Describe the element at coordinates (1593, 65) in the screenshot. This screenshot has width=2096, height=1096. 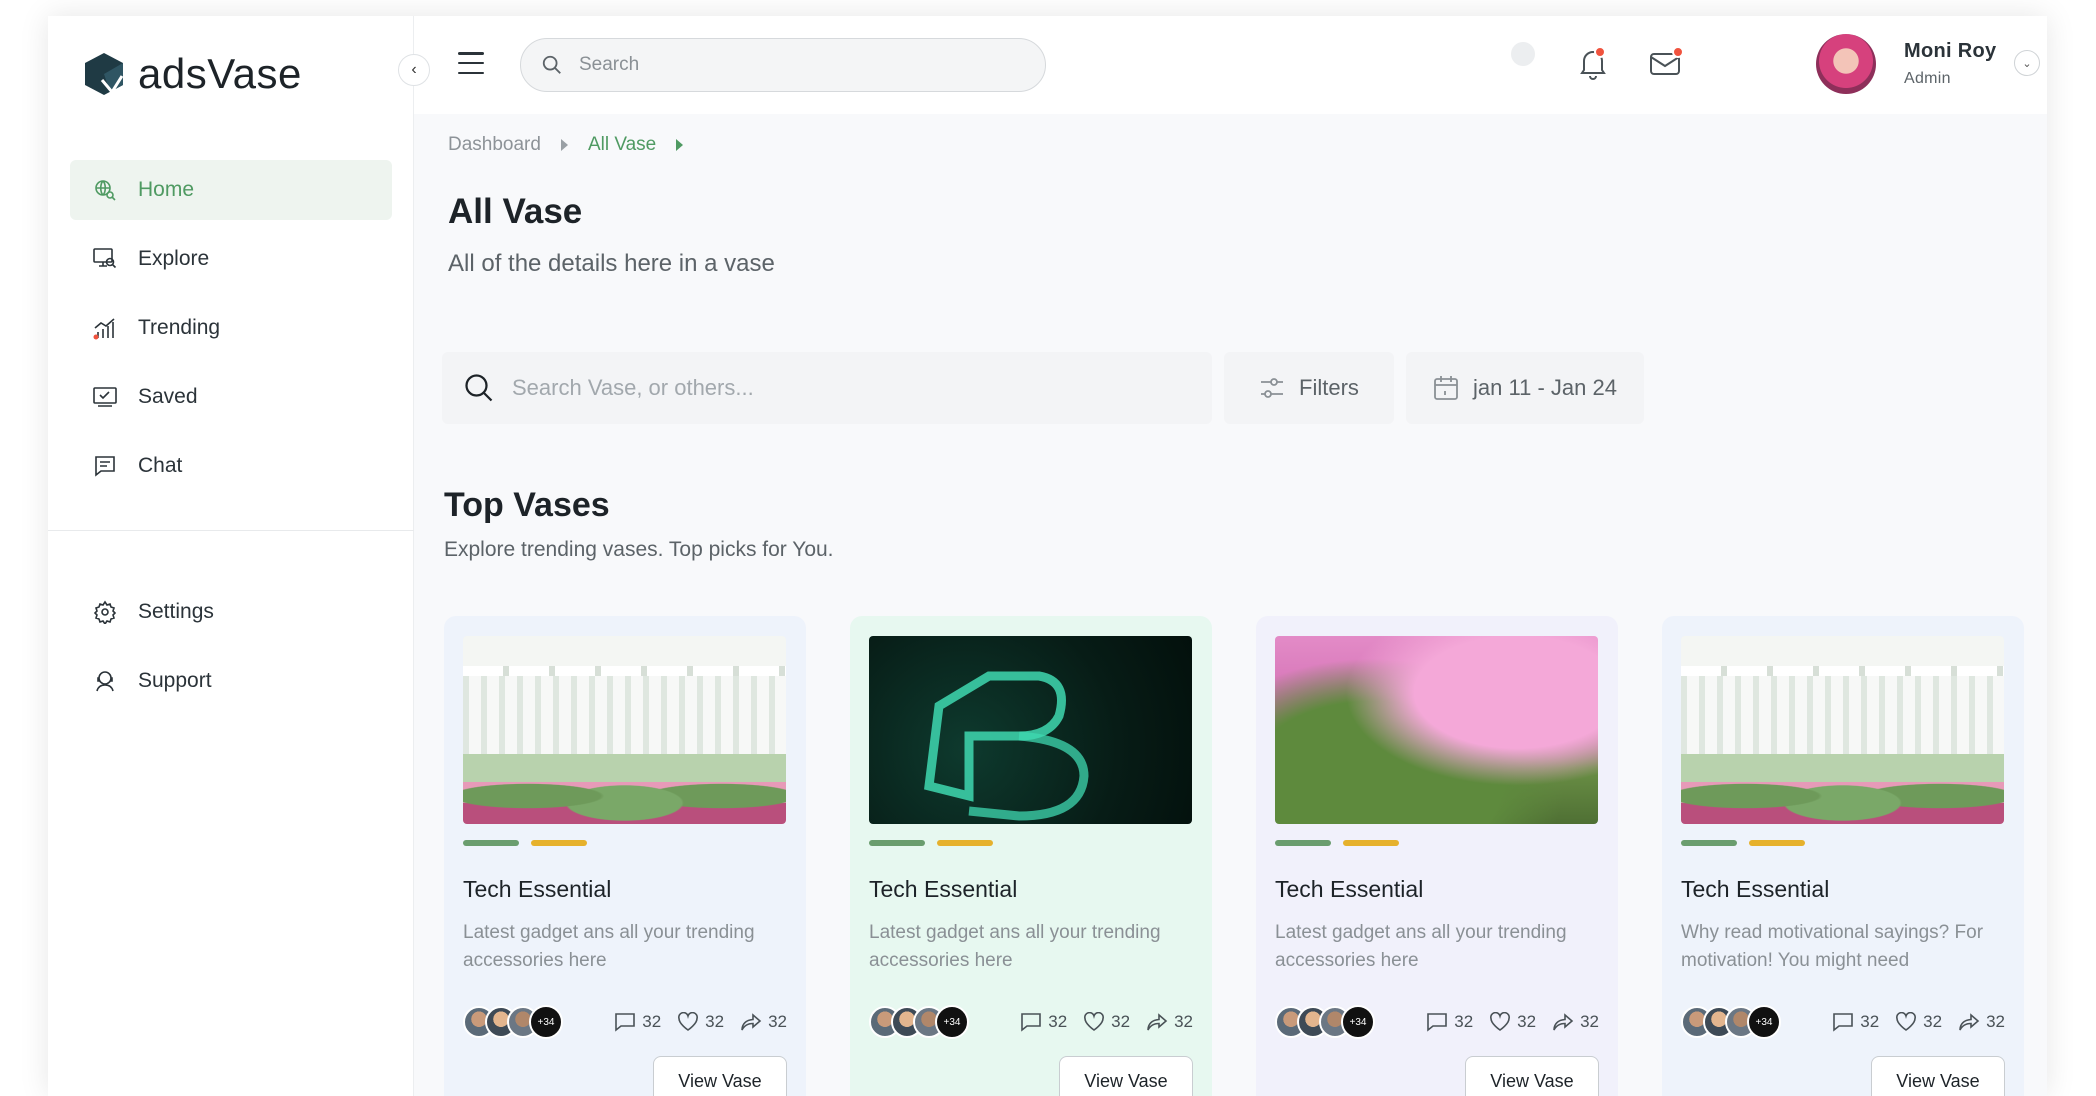
I see `notification-button` at that location.